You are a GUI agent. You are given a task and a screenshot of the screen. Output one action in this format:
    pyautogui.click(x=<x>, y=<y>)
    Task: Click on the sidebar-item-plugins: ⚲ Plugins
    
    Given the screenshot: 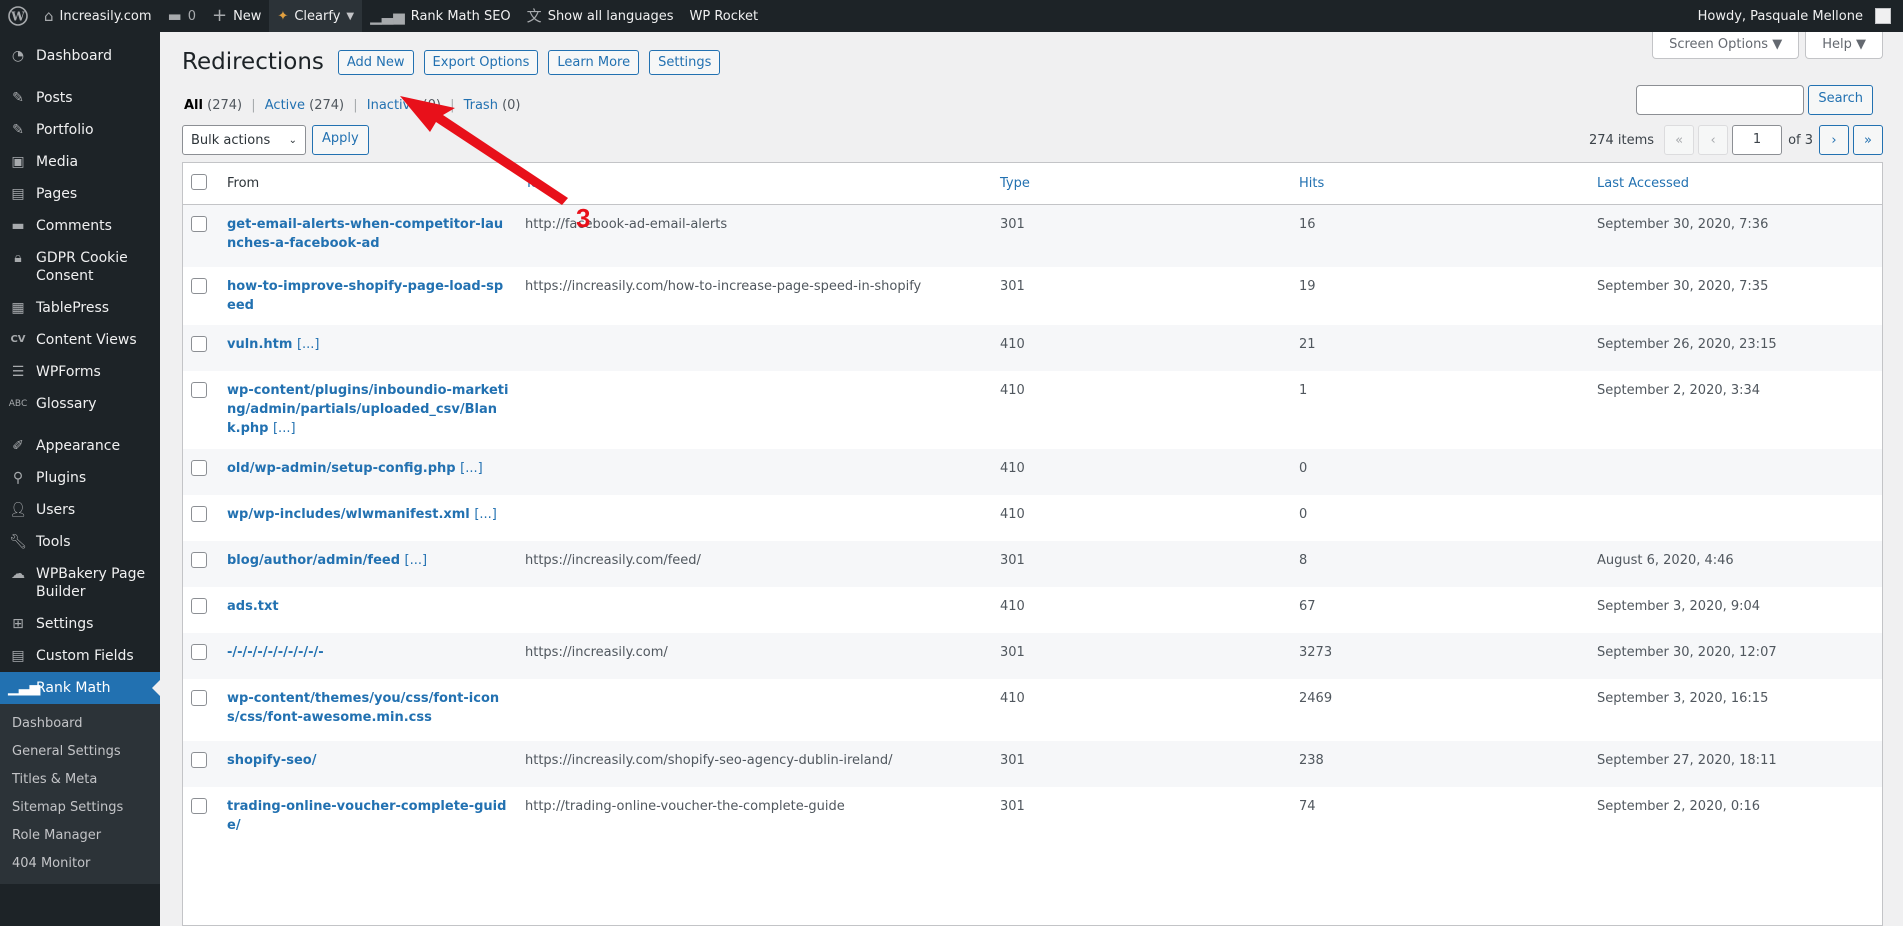 What is the action you would take?
    pyautogui.click(x=80, y=478)
    